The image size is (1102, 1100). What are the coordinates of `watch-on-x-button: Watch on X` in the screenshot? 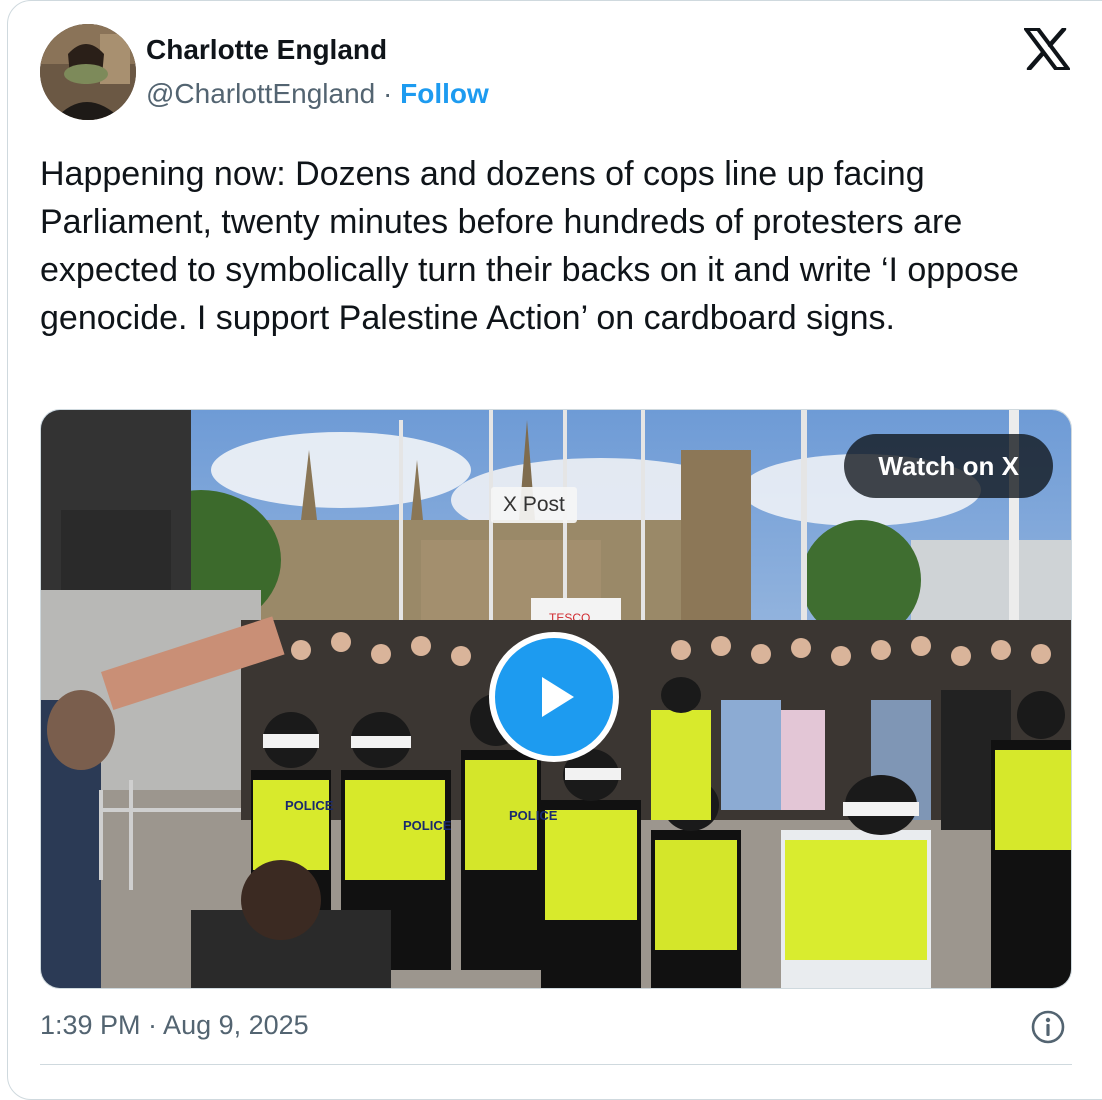 It's located at (948, 466).